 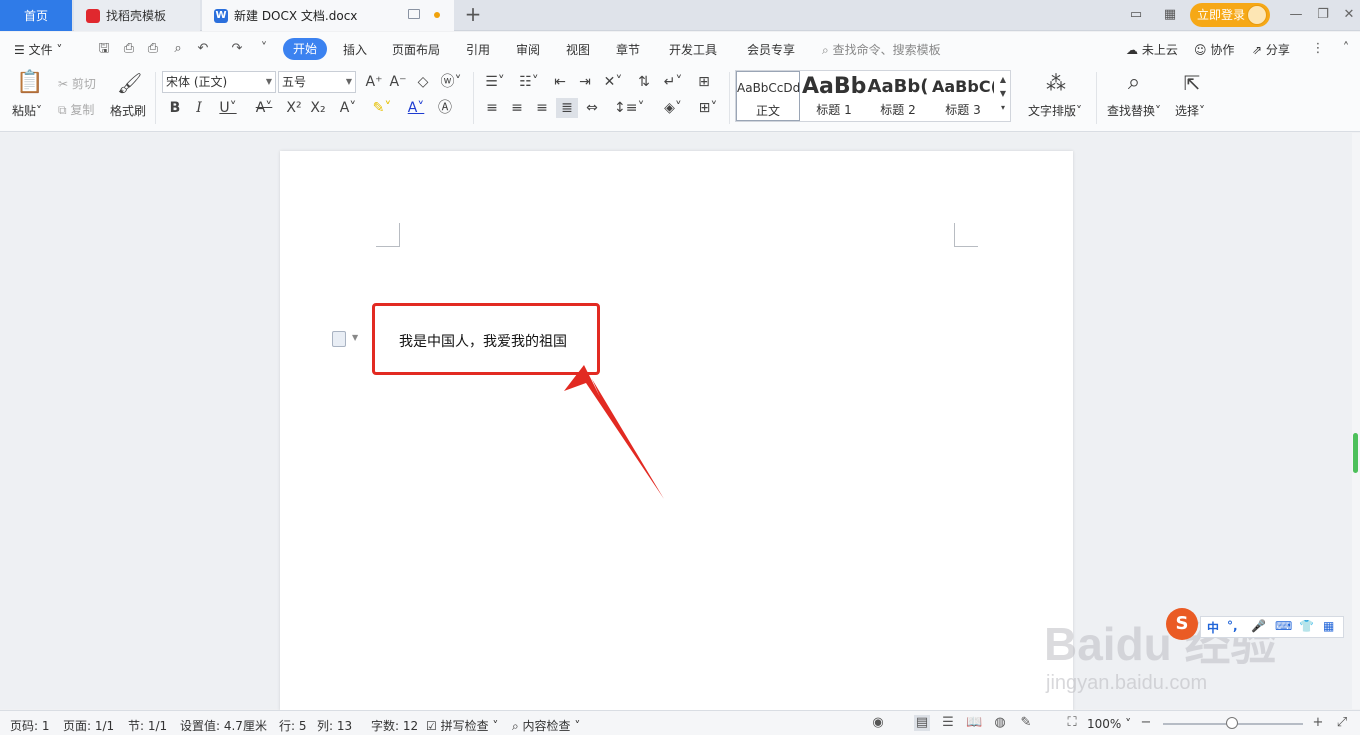 What do you see at coordinates (178, 49) in the screenshot?
I see `preview-icon: ⌕` at bounding box center [178, 49].